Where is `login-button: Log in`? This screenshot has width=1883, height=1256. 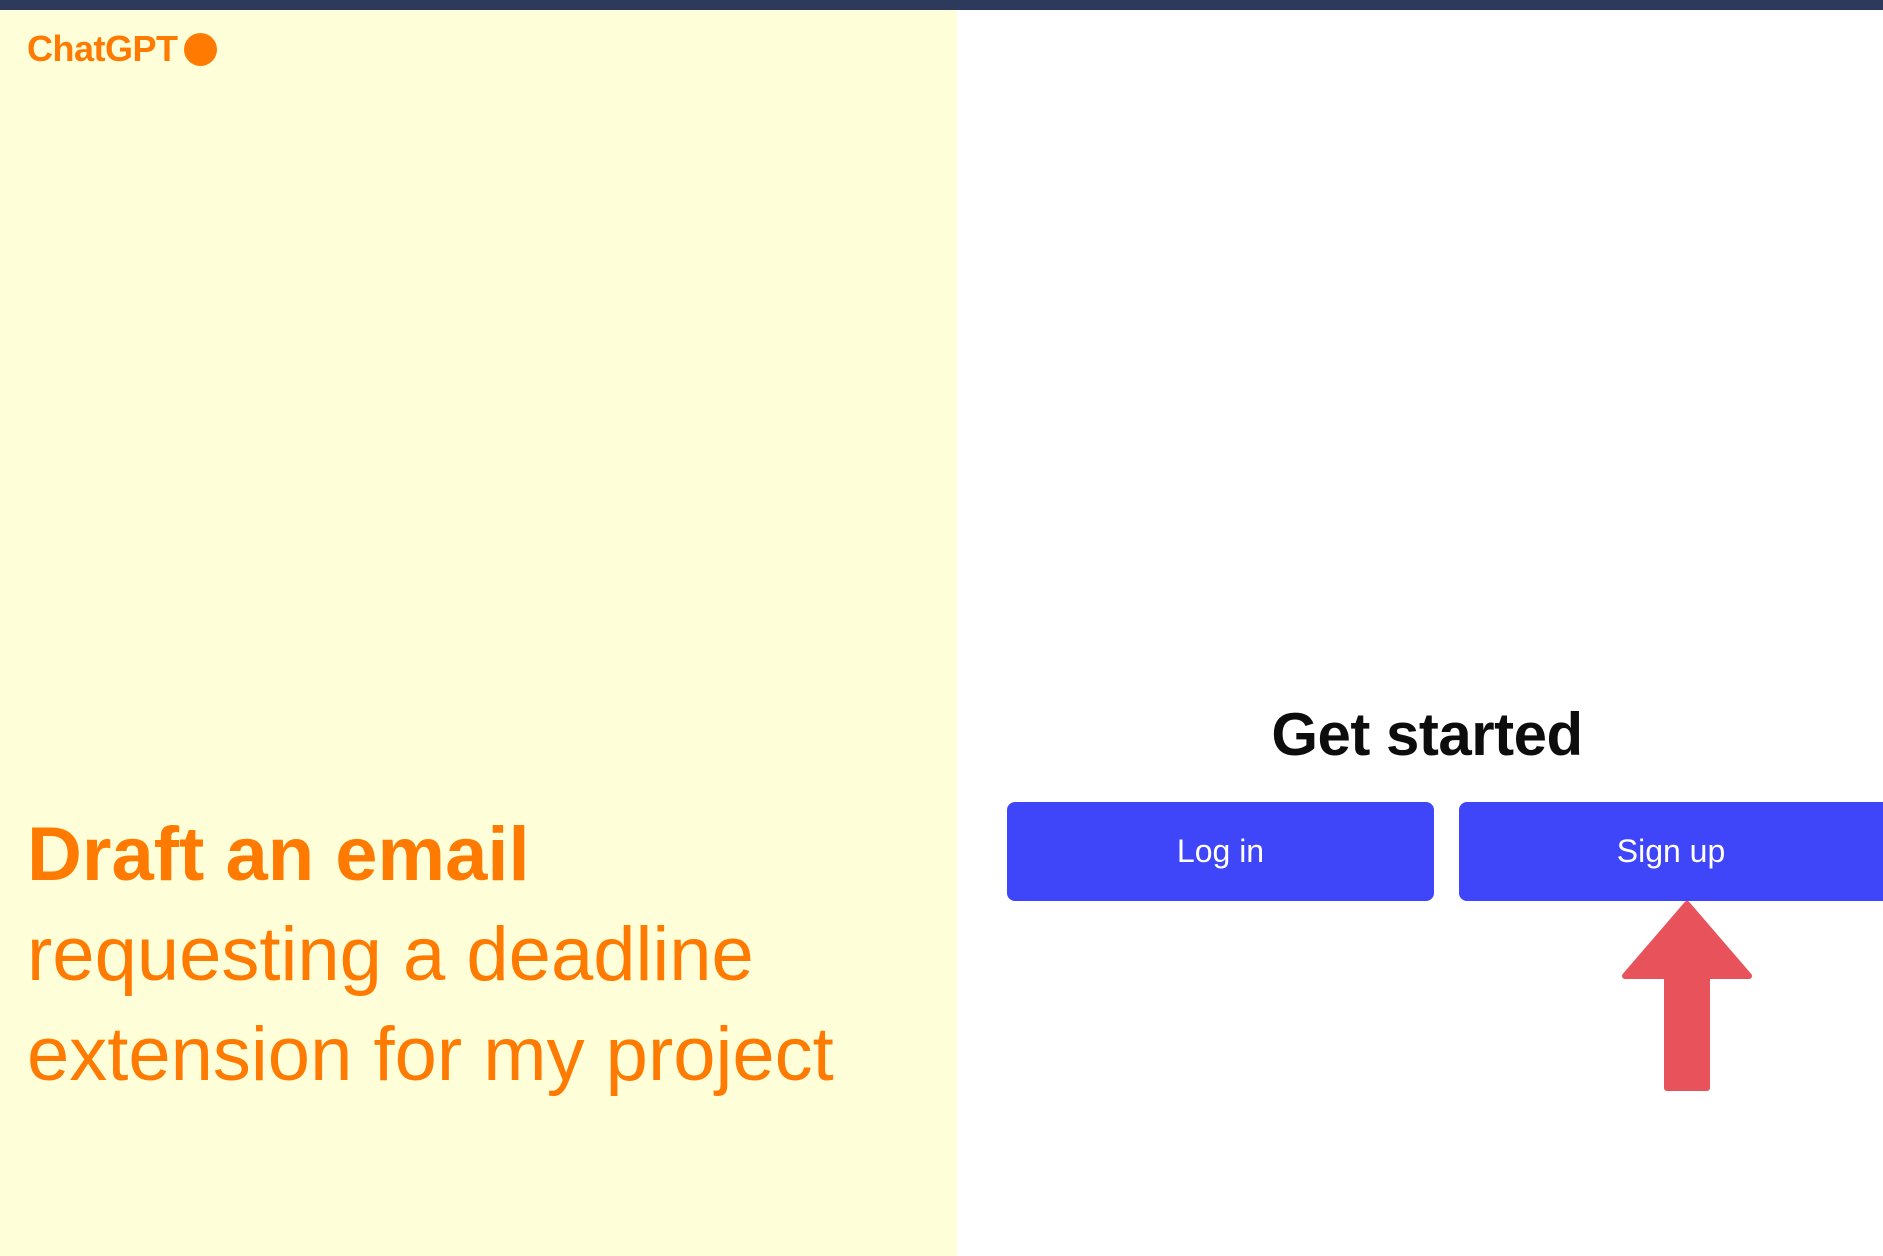 login-button: Log in is located at coordinates (1220, 851).